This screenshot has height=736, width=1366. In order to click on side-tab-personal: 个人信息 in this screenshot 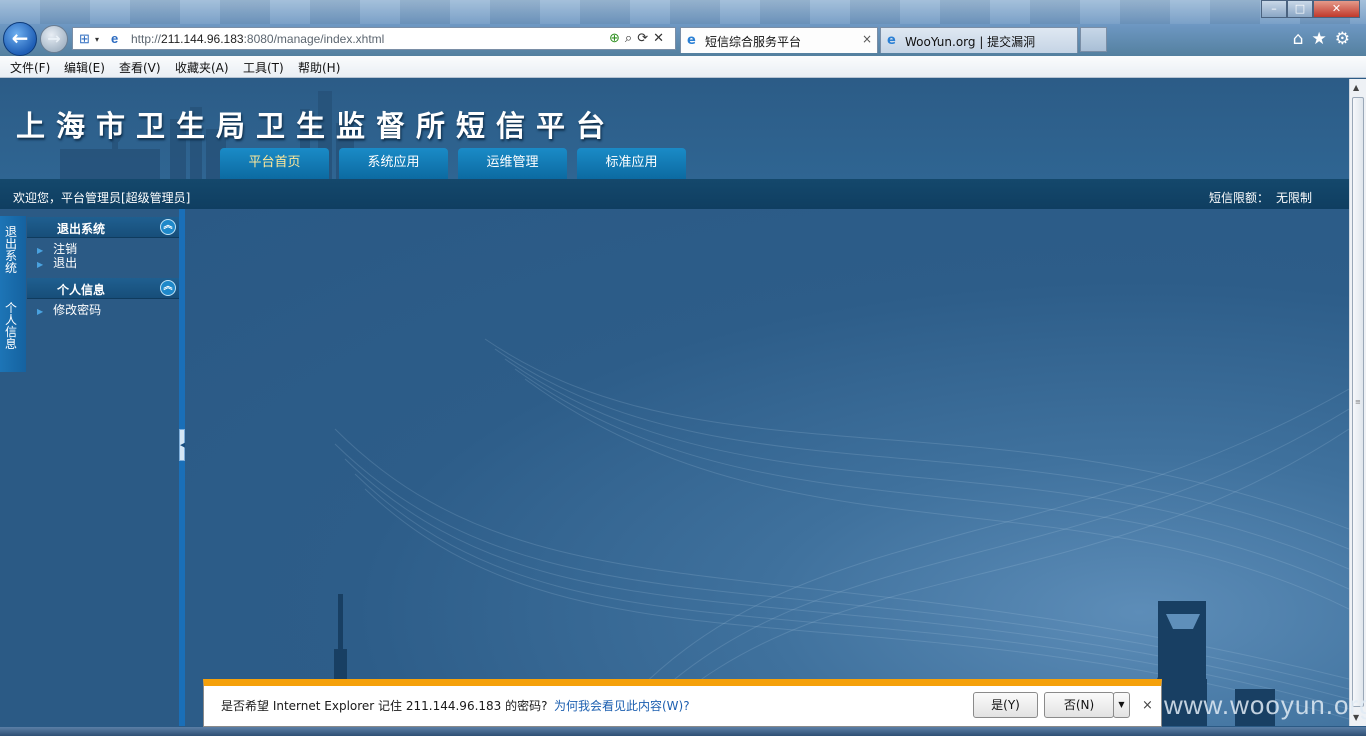, I will do `click(12, 326)`.